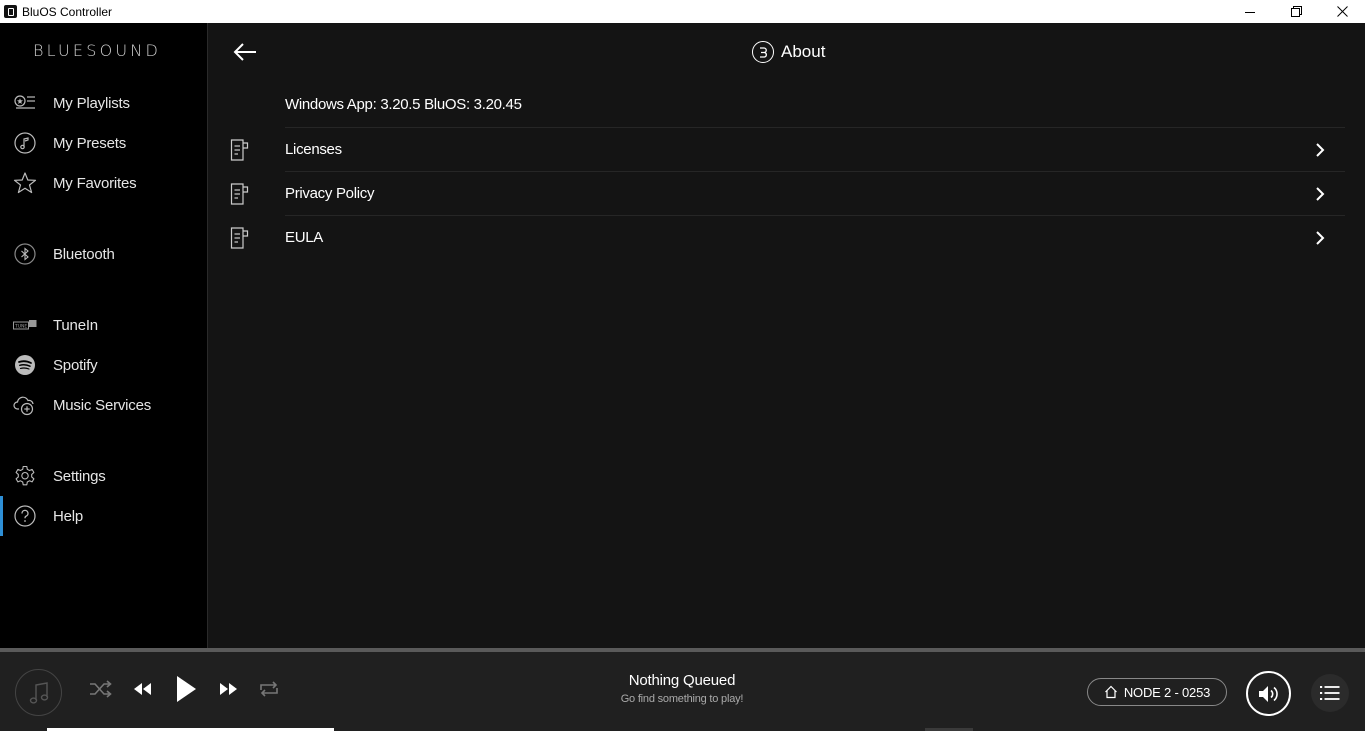 The height and width of the screenshot is (731, 1365). Describe the element at coordinates (682, 11) in the screenshot. I see `window-titlebar: BluOS Controller` at that location.